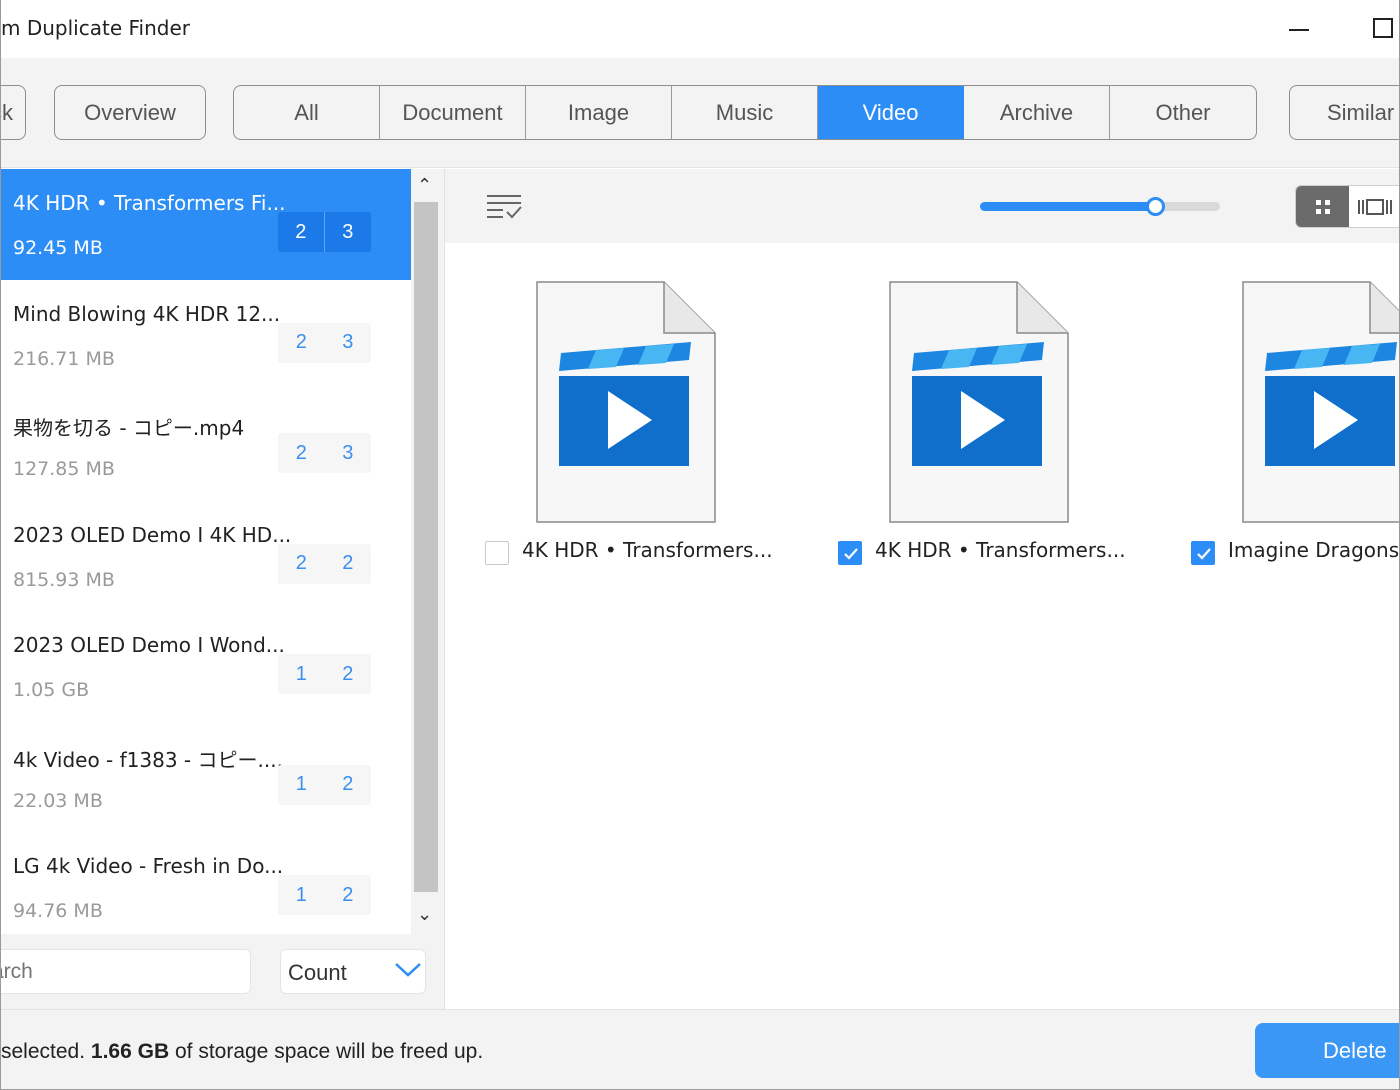 This screenshot has width=1400, height=1090. I want to click on back-button: ck, so click(13, 112).